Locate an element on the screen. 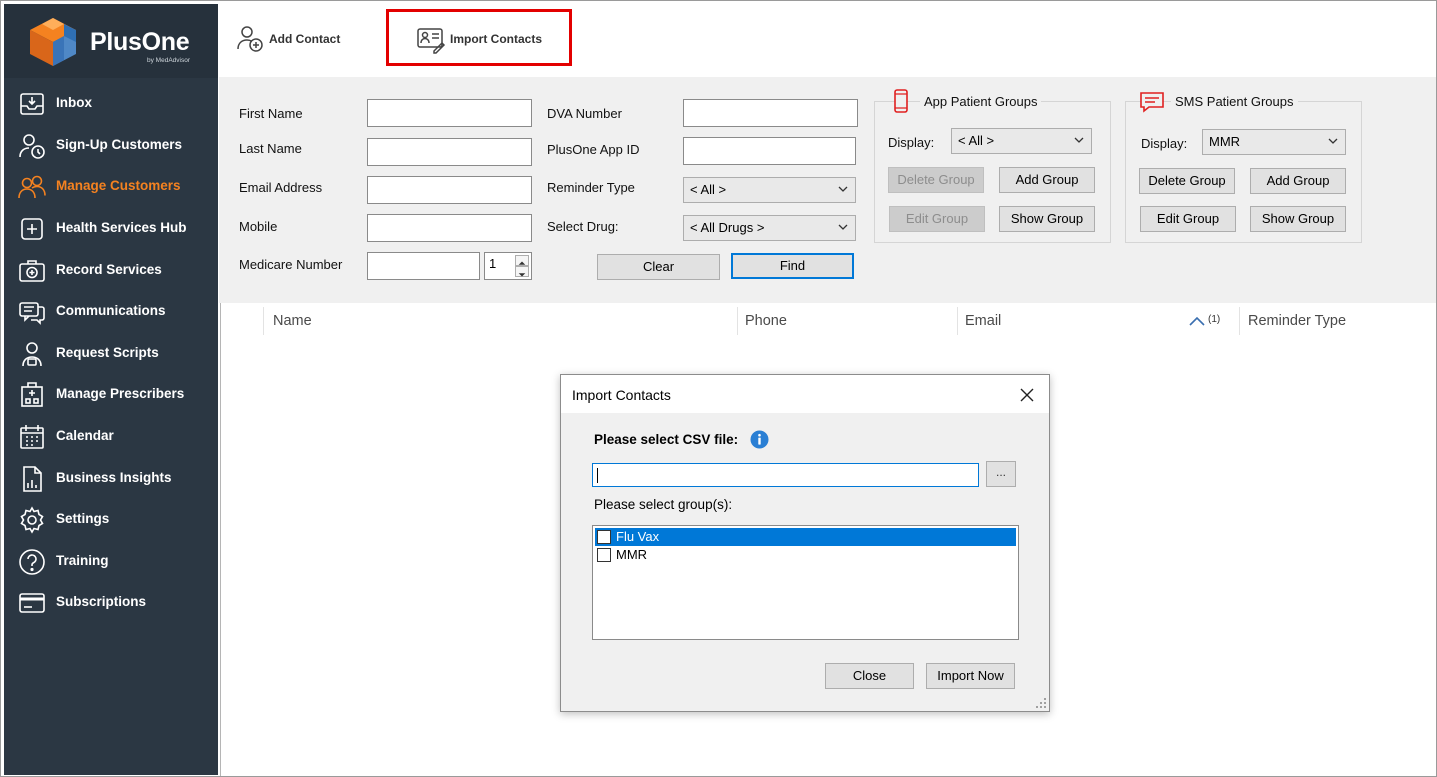 The width and height of the screenshot is (1437, 777). group-name: Flu Vax is located at coordinates (638, 536).